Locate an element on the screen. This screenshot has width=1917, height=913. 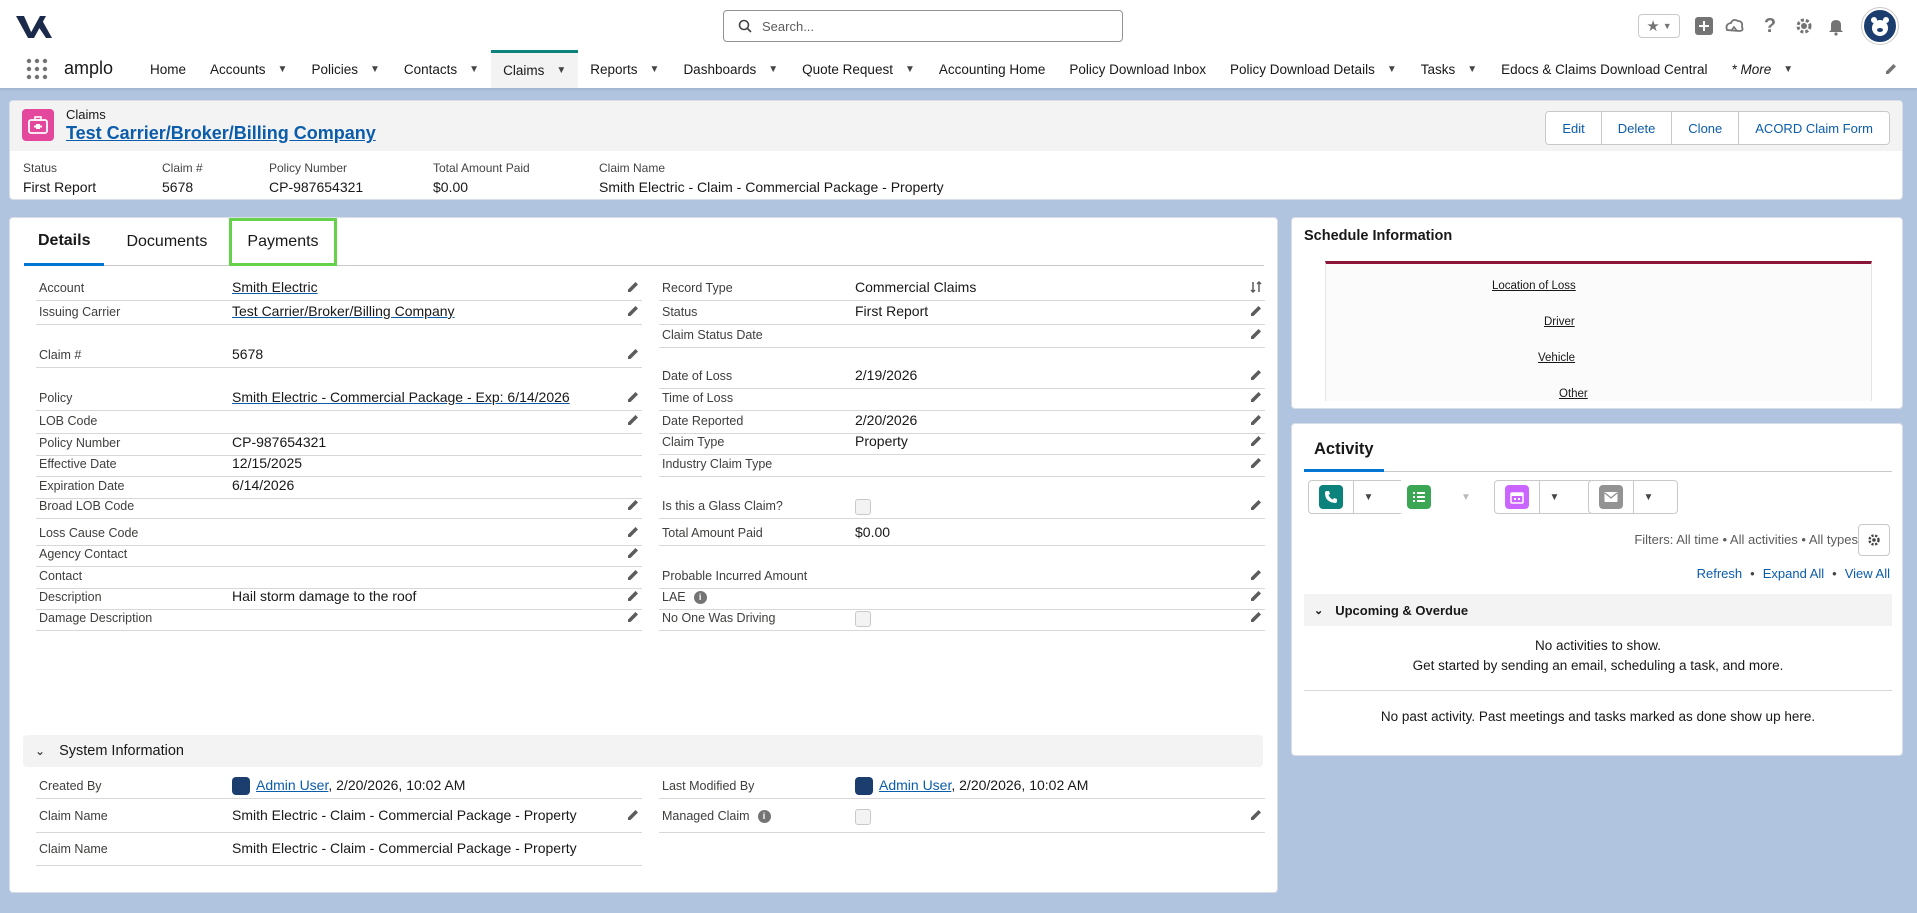
other-link: Other is located at coordinates (1573, 394).